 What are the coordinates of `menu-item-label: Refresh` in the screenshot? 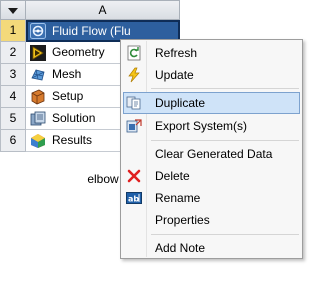 It's located at (176, 53).